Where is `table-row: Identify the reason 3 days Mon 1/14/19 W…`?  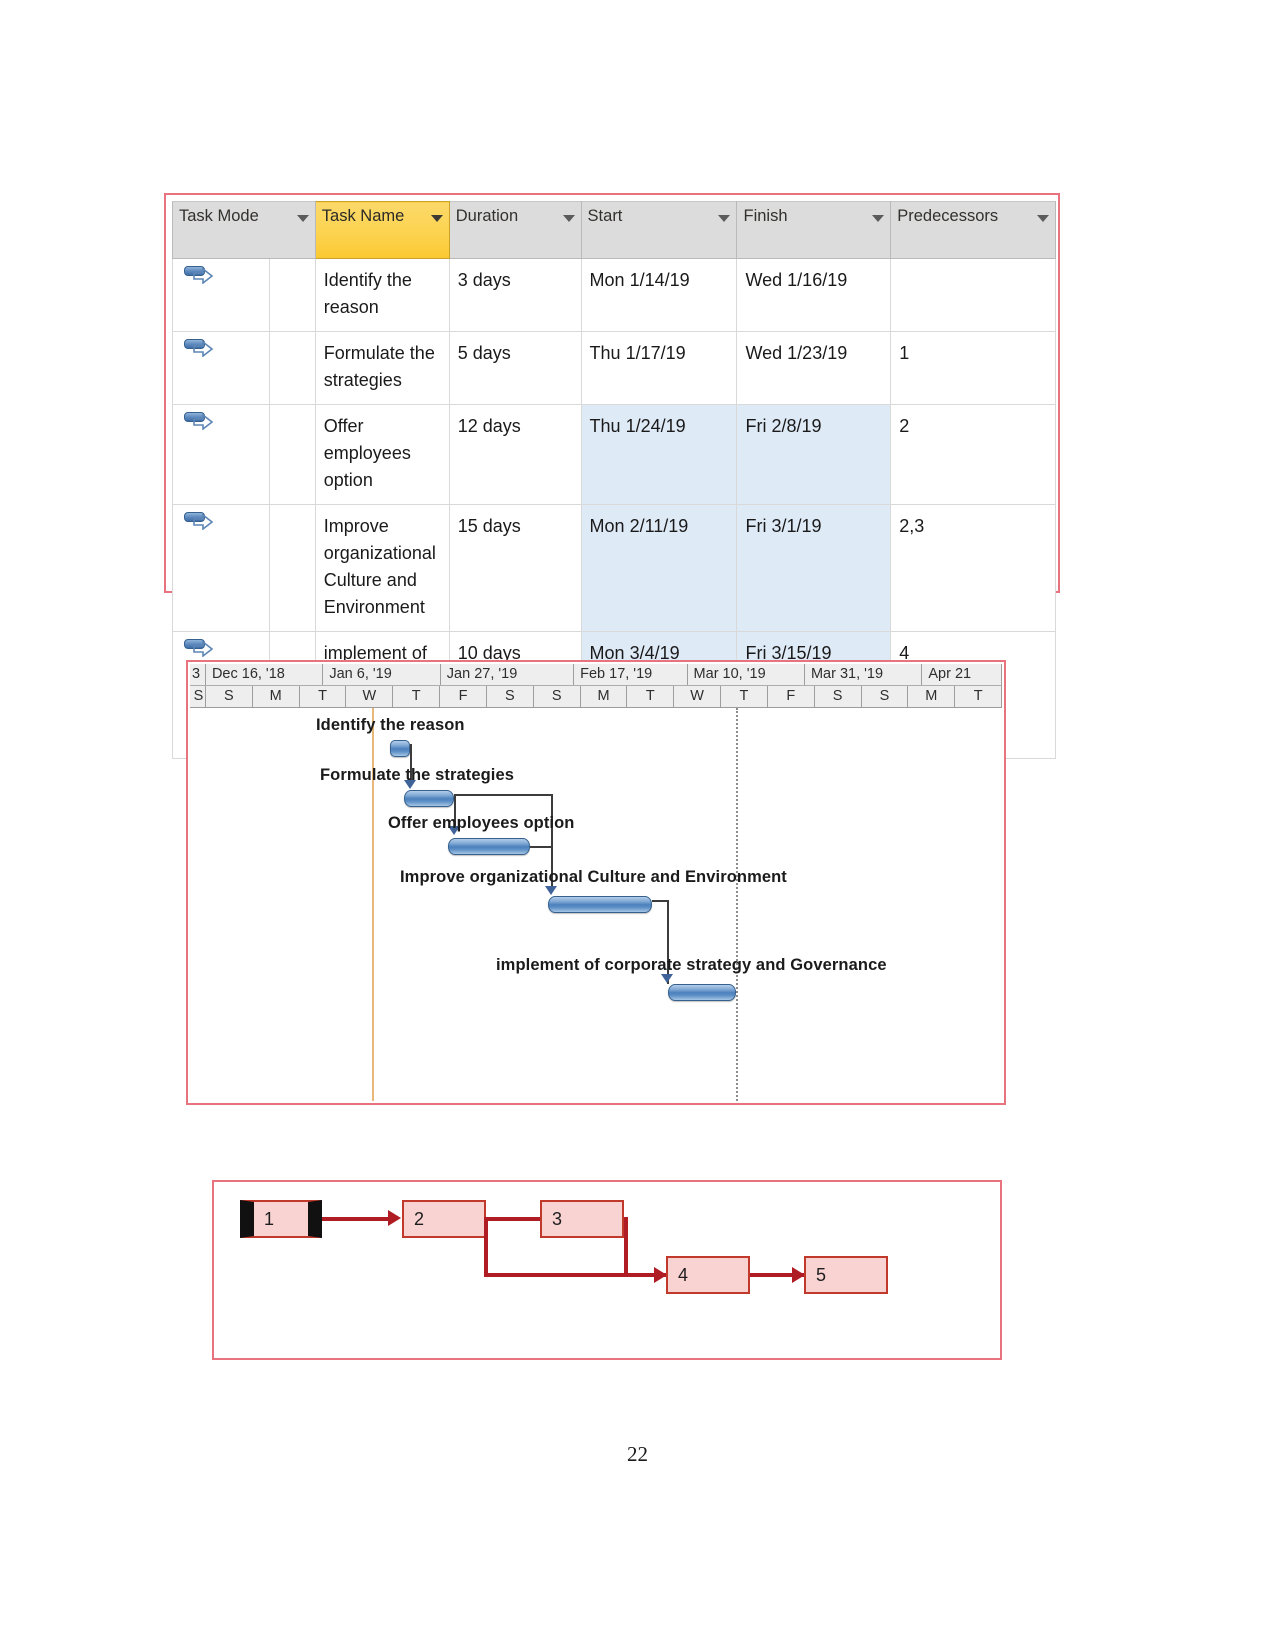 table-row: Identify the reason 3 days Mon 1/14/19 W… is located at coordinates (614, 295).